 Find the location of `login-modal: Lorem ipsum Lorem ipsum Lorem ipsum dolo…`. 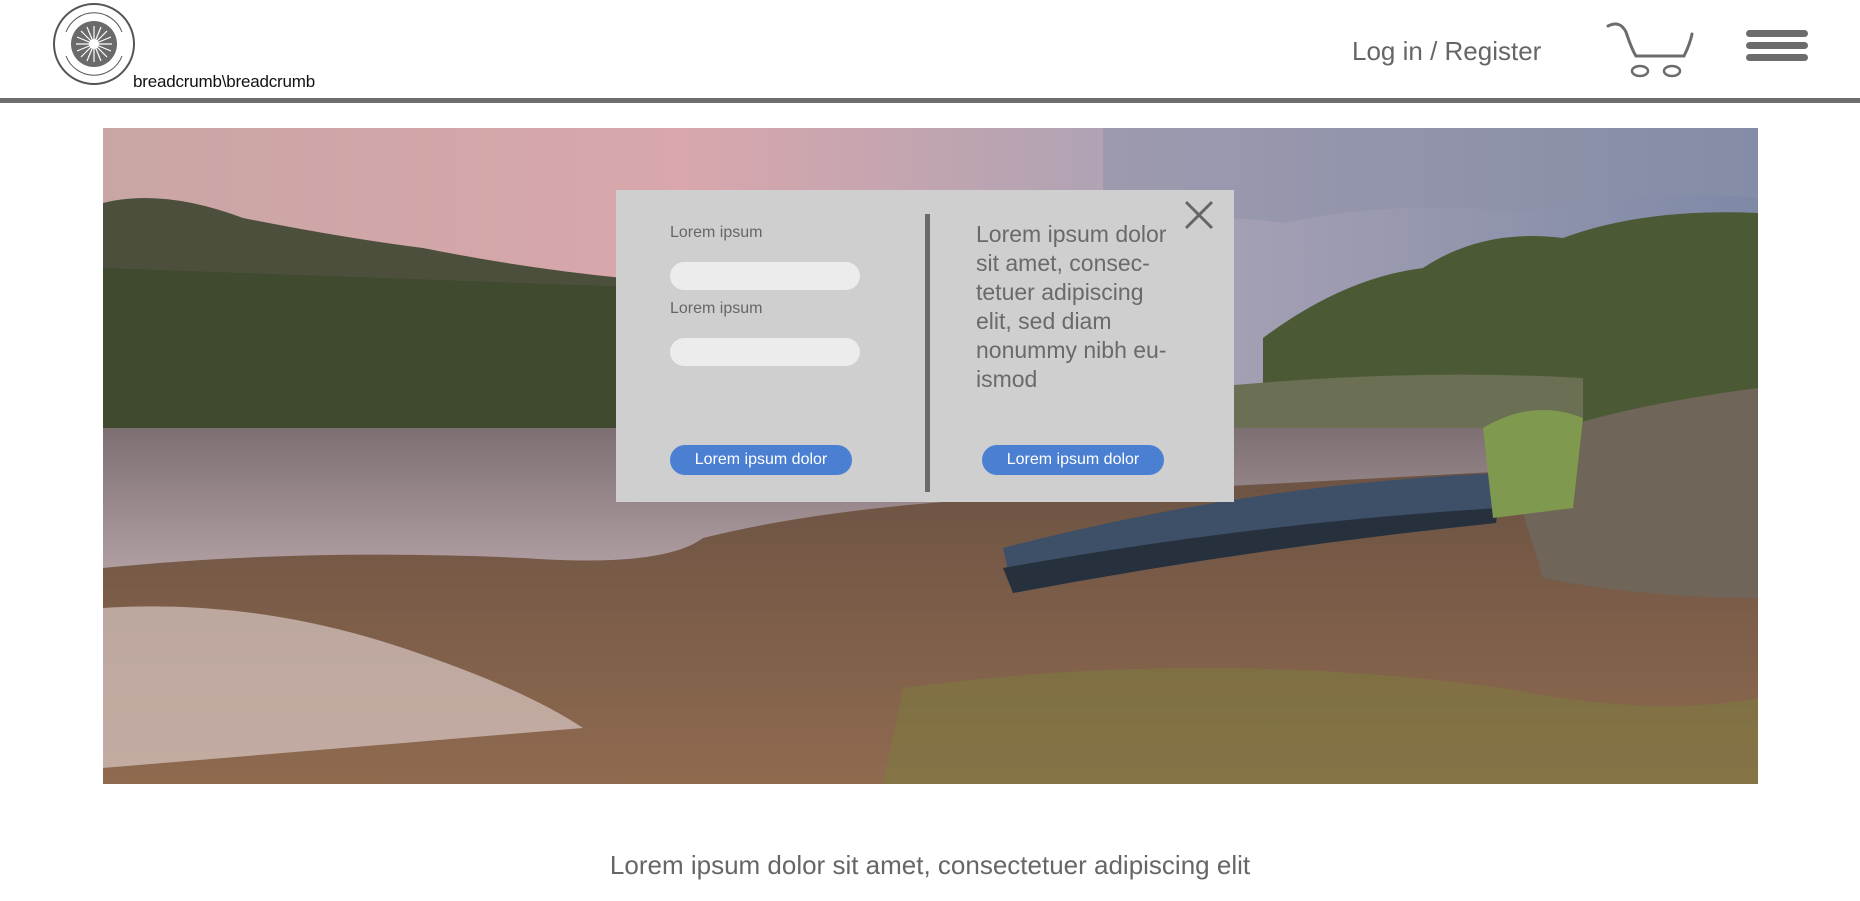

login-modal: Lorem ipsum Lorem ipsum Lorem ipsum dolo… is located at coordinates (925, 346).